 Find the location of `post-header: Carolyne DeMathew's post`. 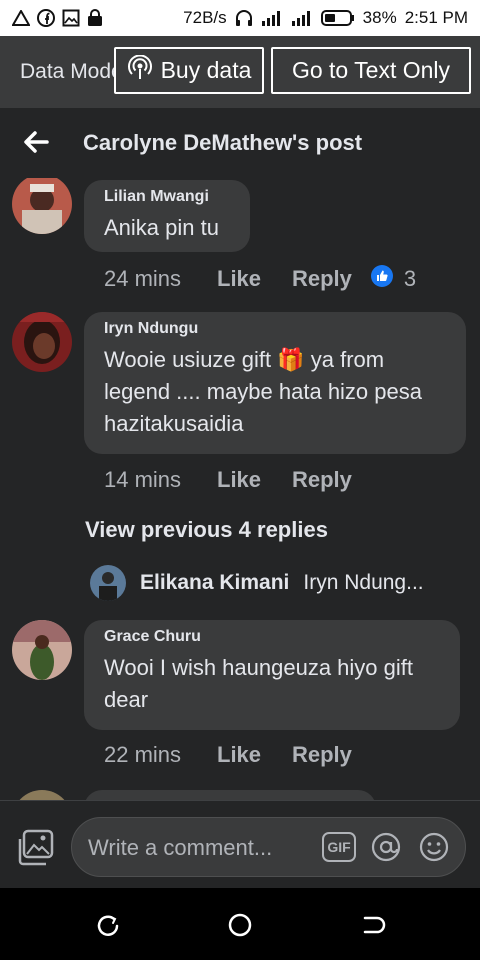

post-header: Carolyne DeMathew's post is located at coordinates (240, 143).